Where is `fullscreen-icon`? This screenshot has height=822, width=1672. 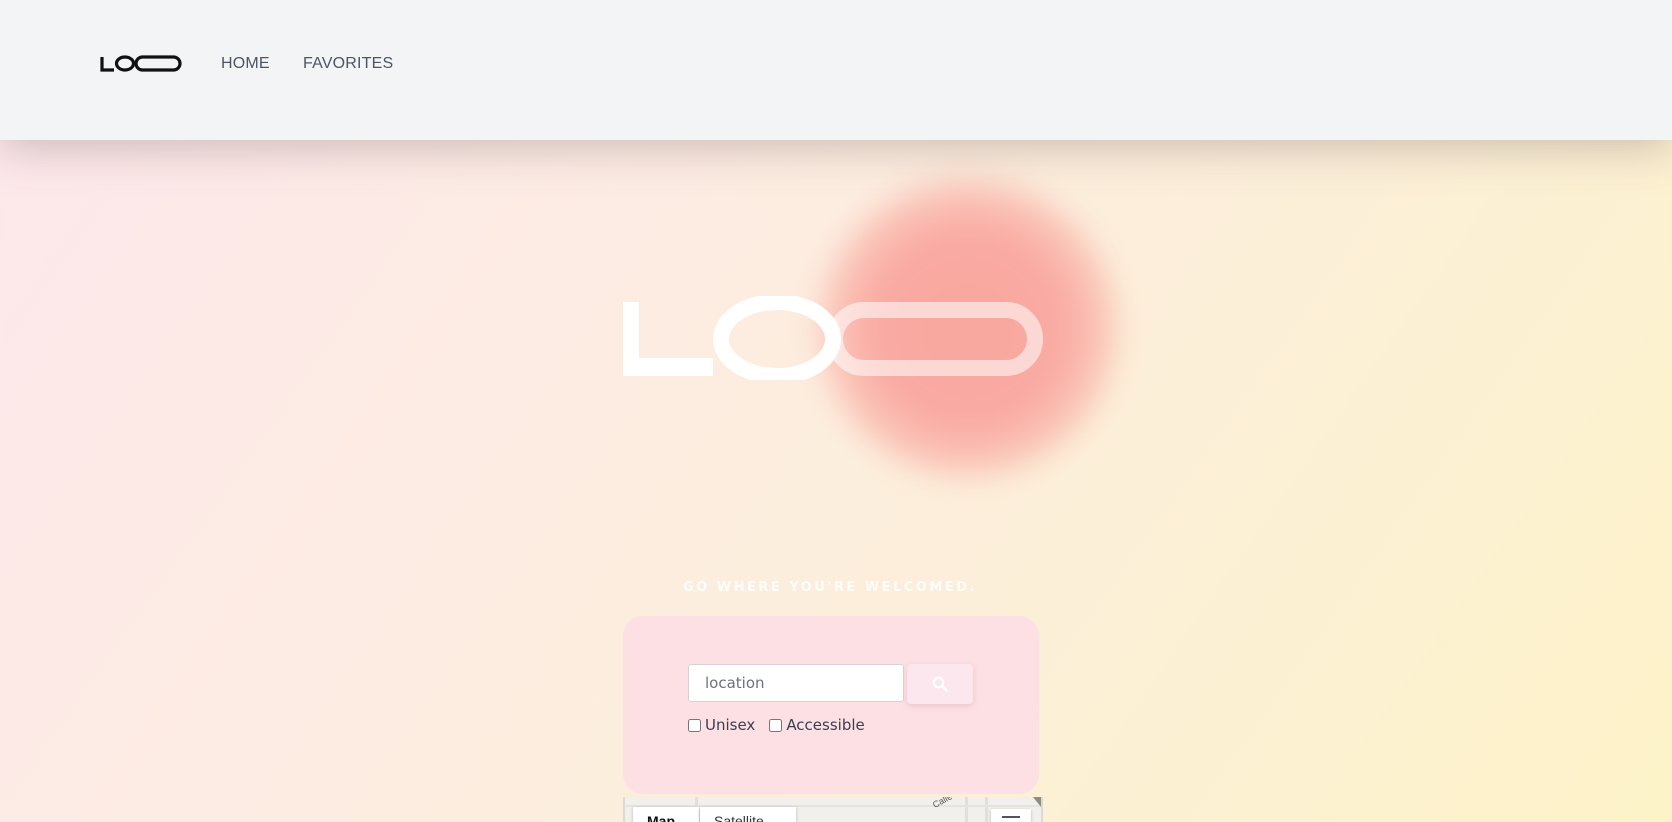
fullscreen-icon is located at coordinates (1011, 819).